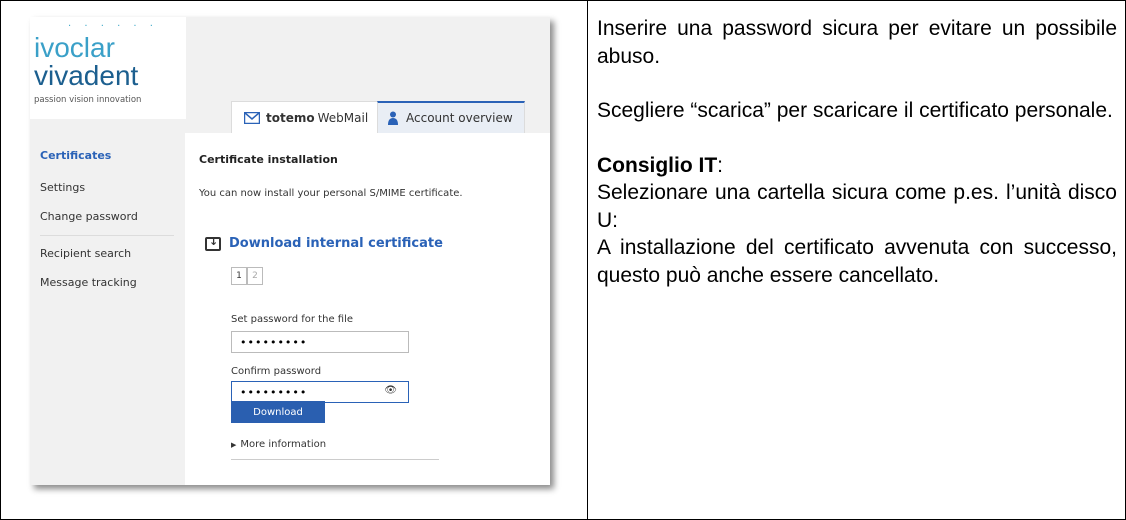 Image resolution: width=1126 pixels, height=520 pixels. I want to click on tab-webmail: totemo WebMail, so click(304, 117).